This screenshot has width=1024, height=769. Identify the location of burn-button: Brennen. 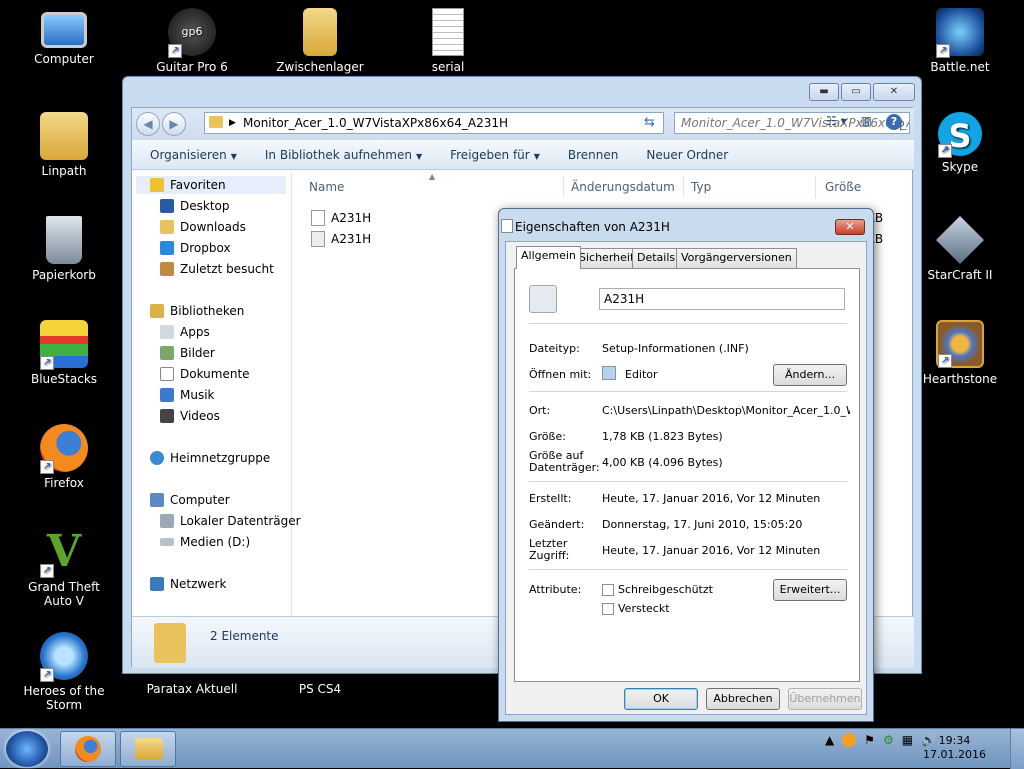
(593, 155).